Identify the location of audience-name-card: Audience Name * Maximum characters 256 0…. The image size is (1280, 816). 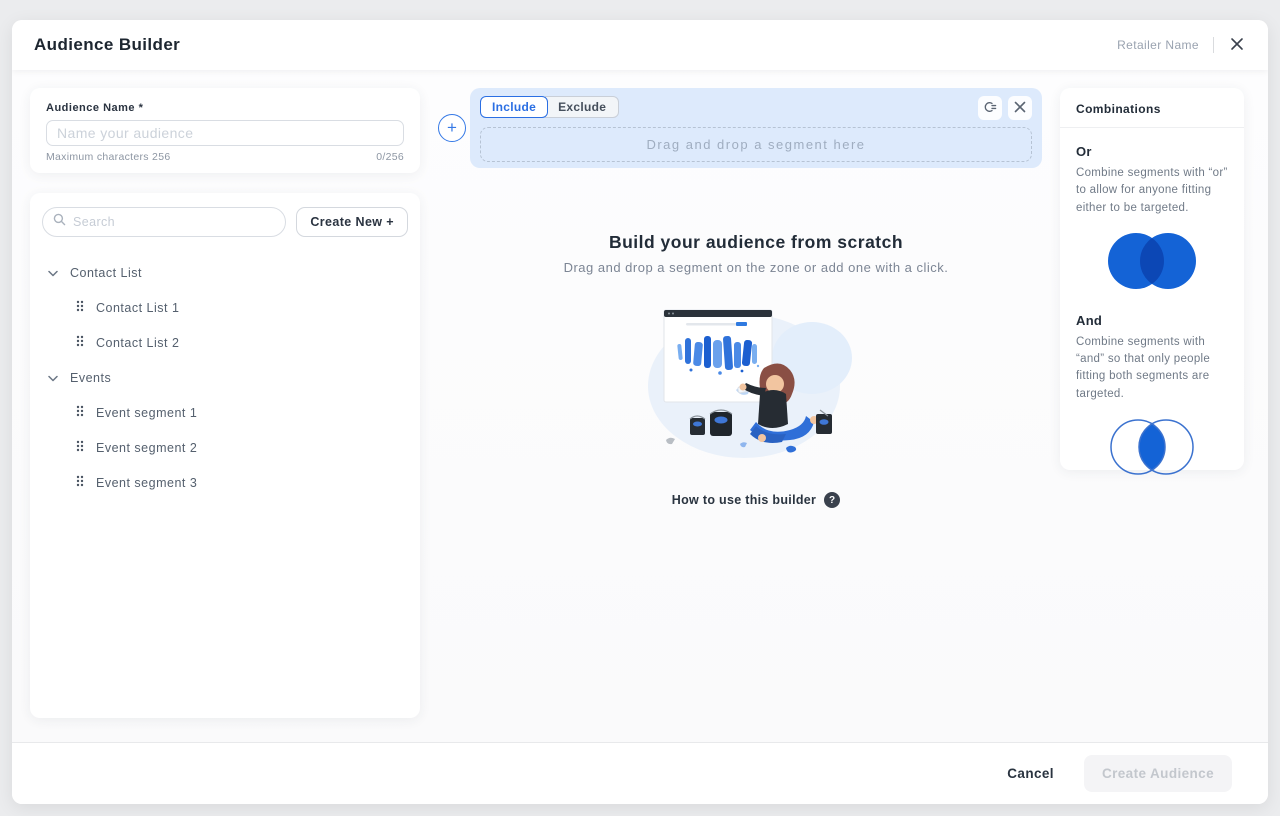
(225, 130).